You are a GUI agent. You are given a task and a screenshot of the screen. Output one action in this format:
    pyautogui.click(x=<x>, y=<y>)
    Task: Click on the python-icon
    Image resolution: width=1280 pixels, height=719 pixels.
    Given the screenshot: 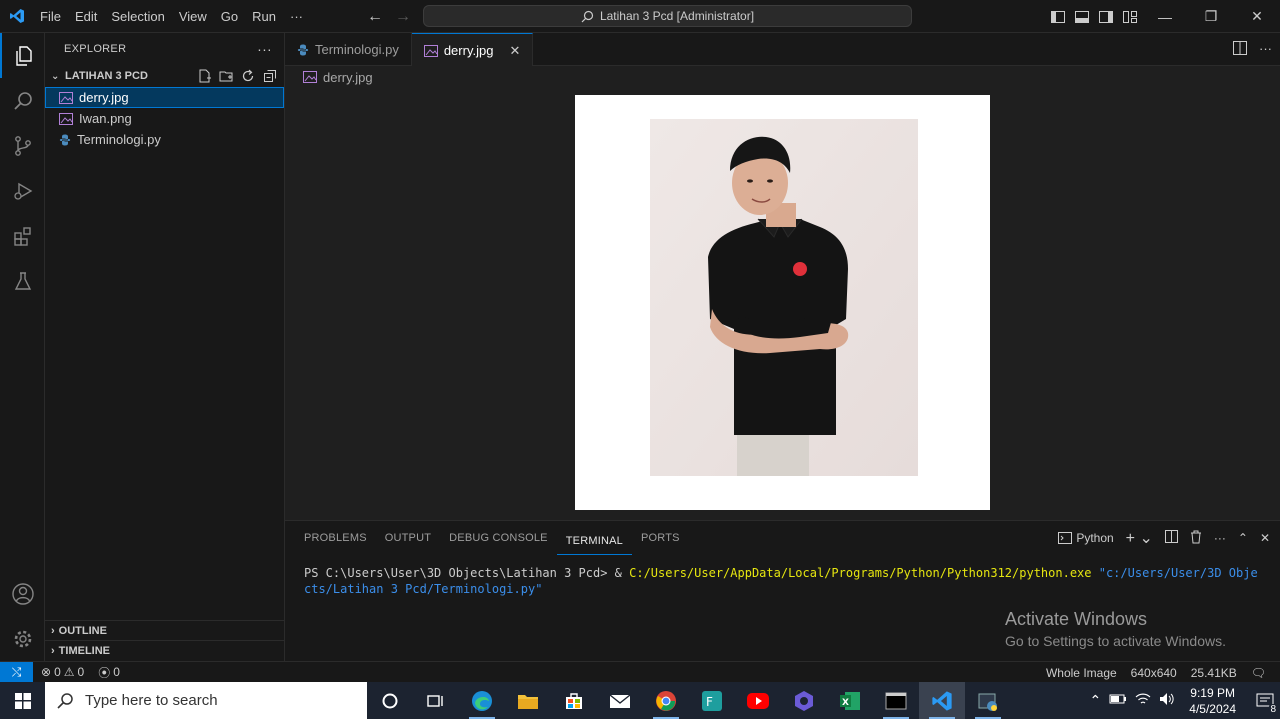 What is the action you would take?
    pyautogui.click(x=303, y=49)
    